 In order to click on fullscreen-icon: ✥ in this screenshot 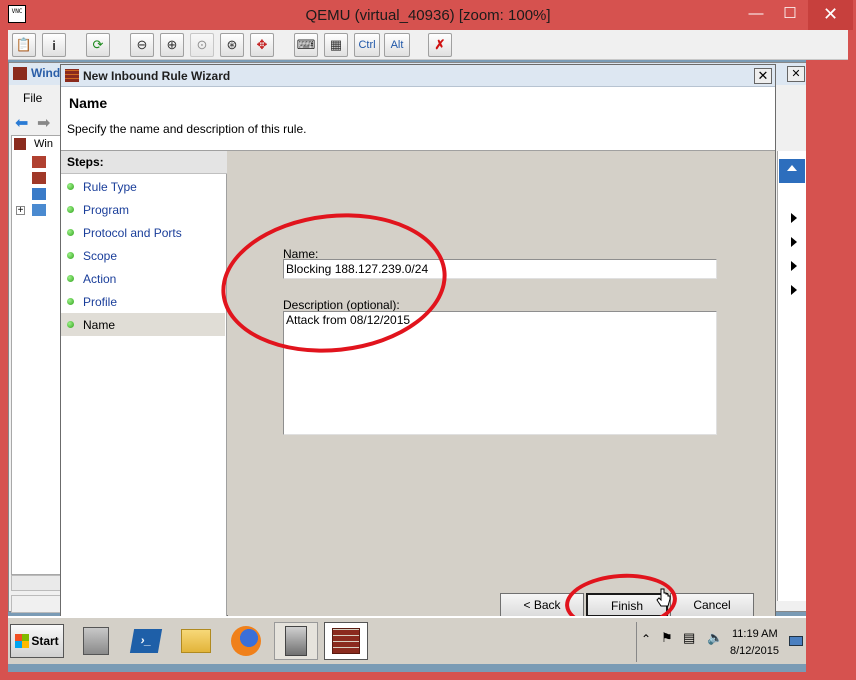, I will do `click(262, 44)`.